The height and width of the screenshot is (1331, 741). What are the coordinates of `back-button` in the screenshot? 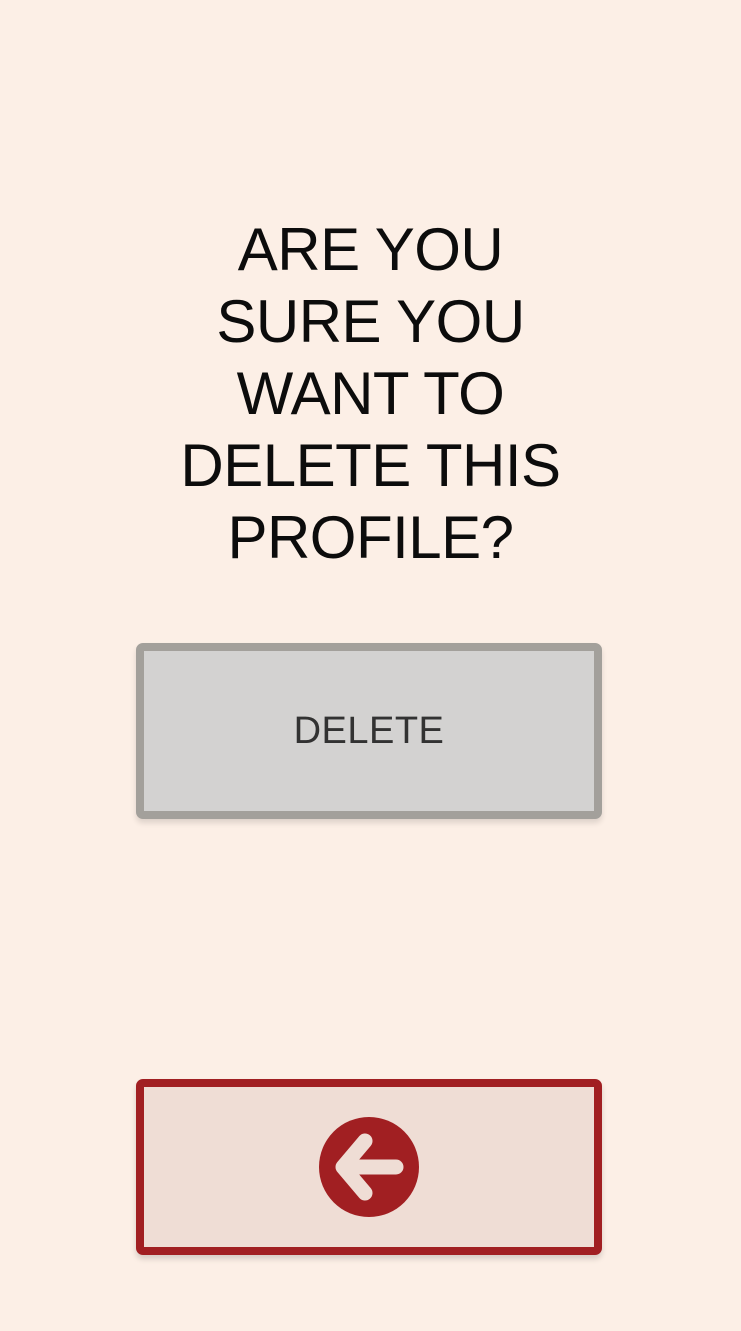 It's located at (369, 1167).